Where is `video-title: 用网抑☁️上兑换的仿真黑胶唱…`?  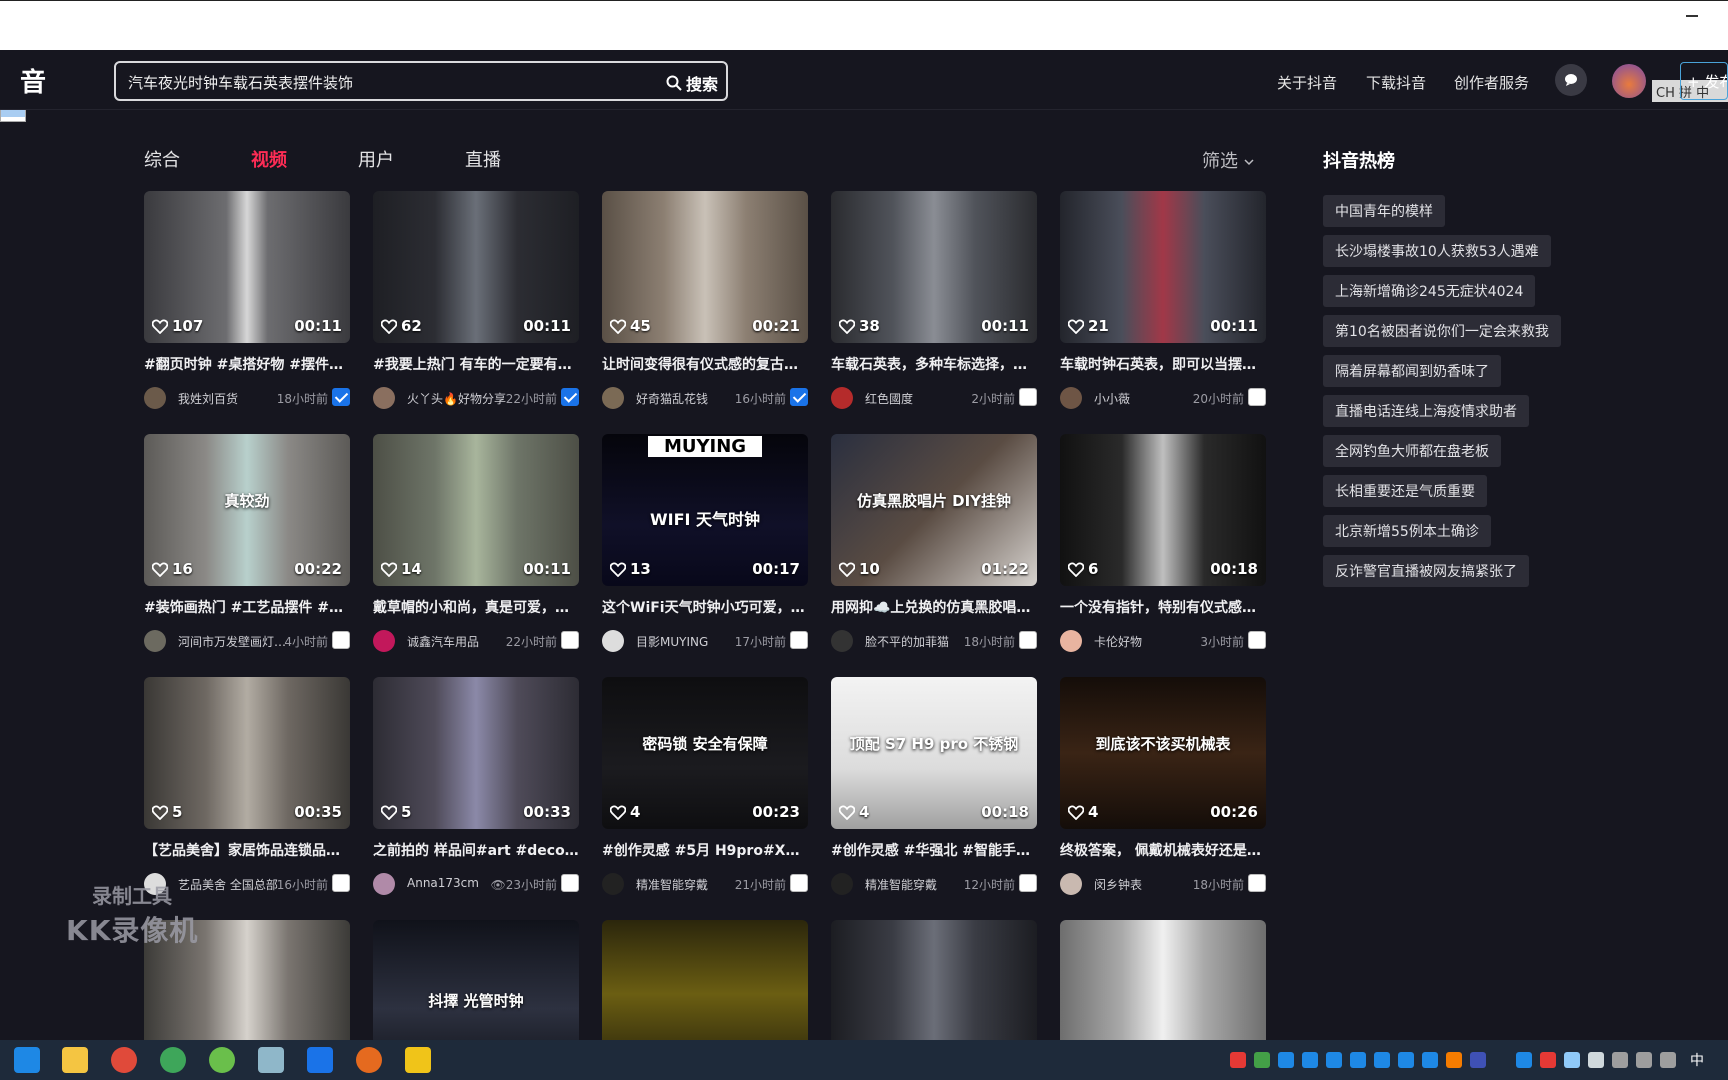 video-title: 用网抑☁️上兑换的仿真黑胶唱… is located at coordinates (934, 607).